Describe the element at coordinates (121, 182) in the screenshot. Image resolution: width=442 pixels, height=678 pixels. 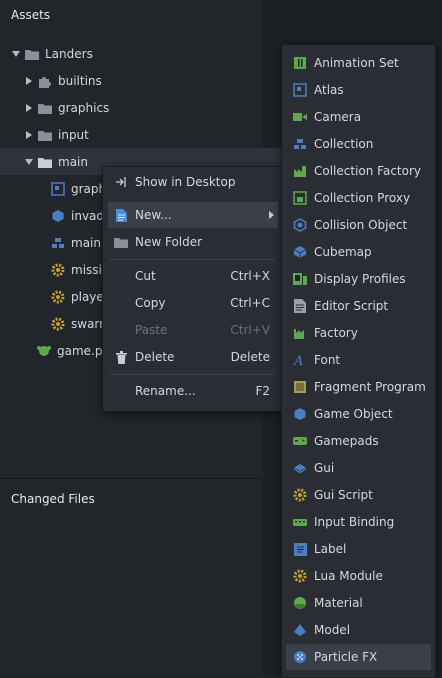
I see `open-external-icon` at that location.